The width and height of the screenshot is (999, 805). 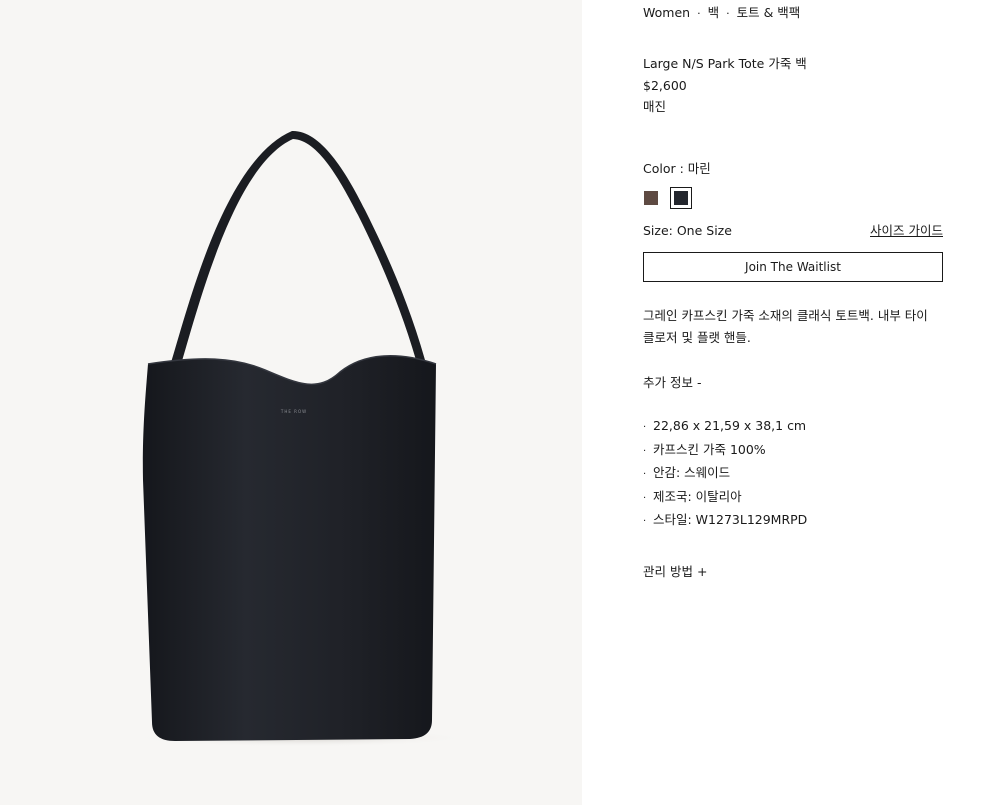 I want to click on list-item: · 22,86 x 21,59 x 38,1 cm, so click(x=725, y=427).